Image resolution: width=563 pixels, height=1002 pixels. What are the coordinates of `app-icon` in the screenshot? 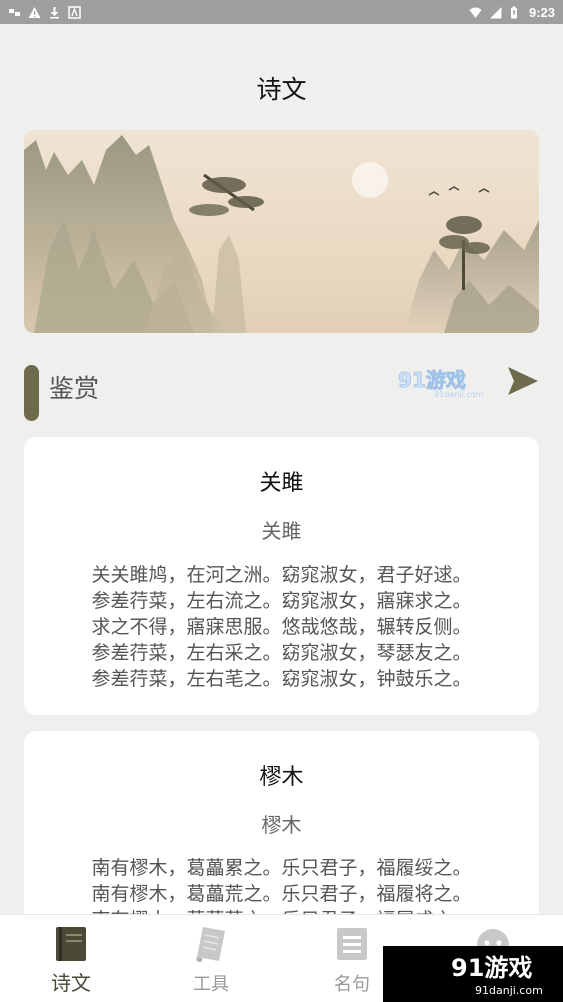 It's located at (74, 12).